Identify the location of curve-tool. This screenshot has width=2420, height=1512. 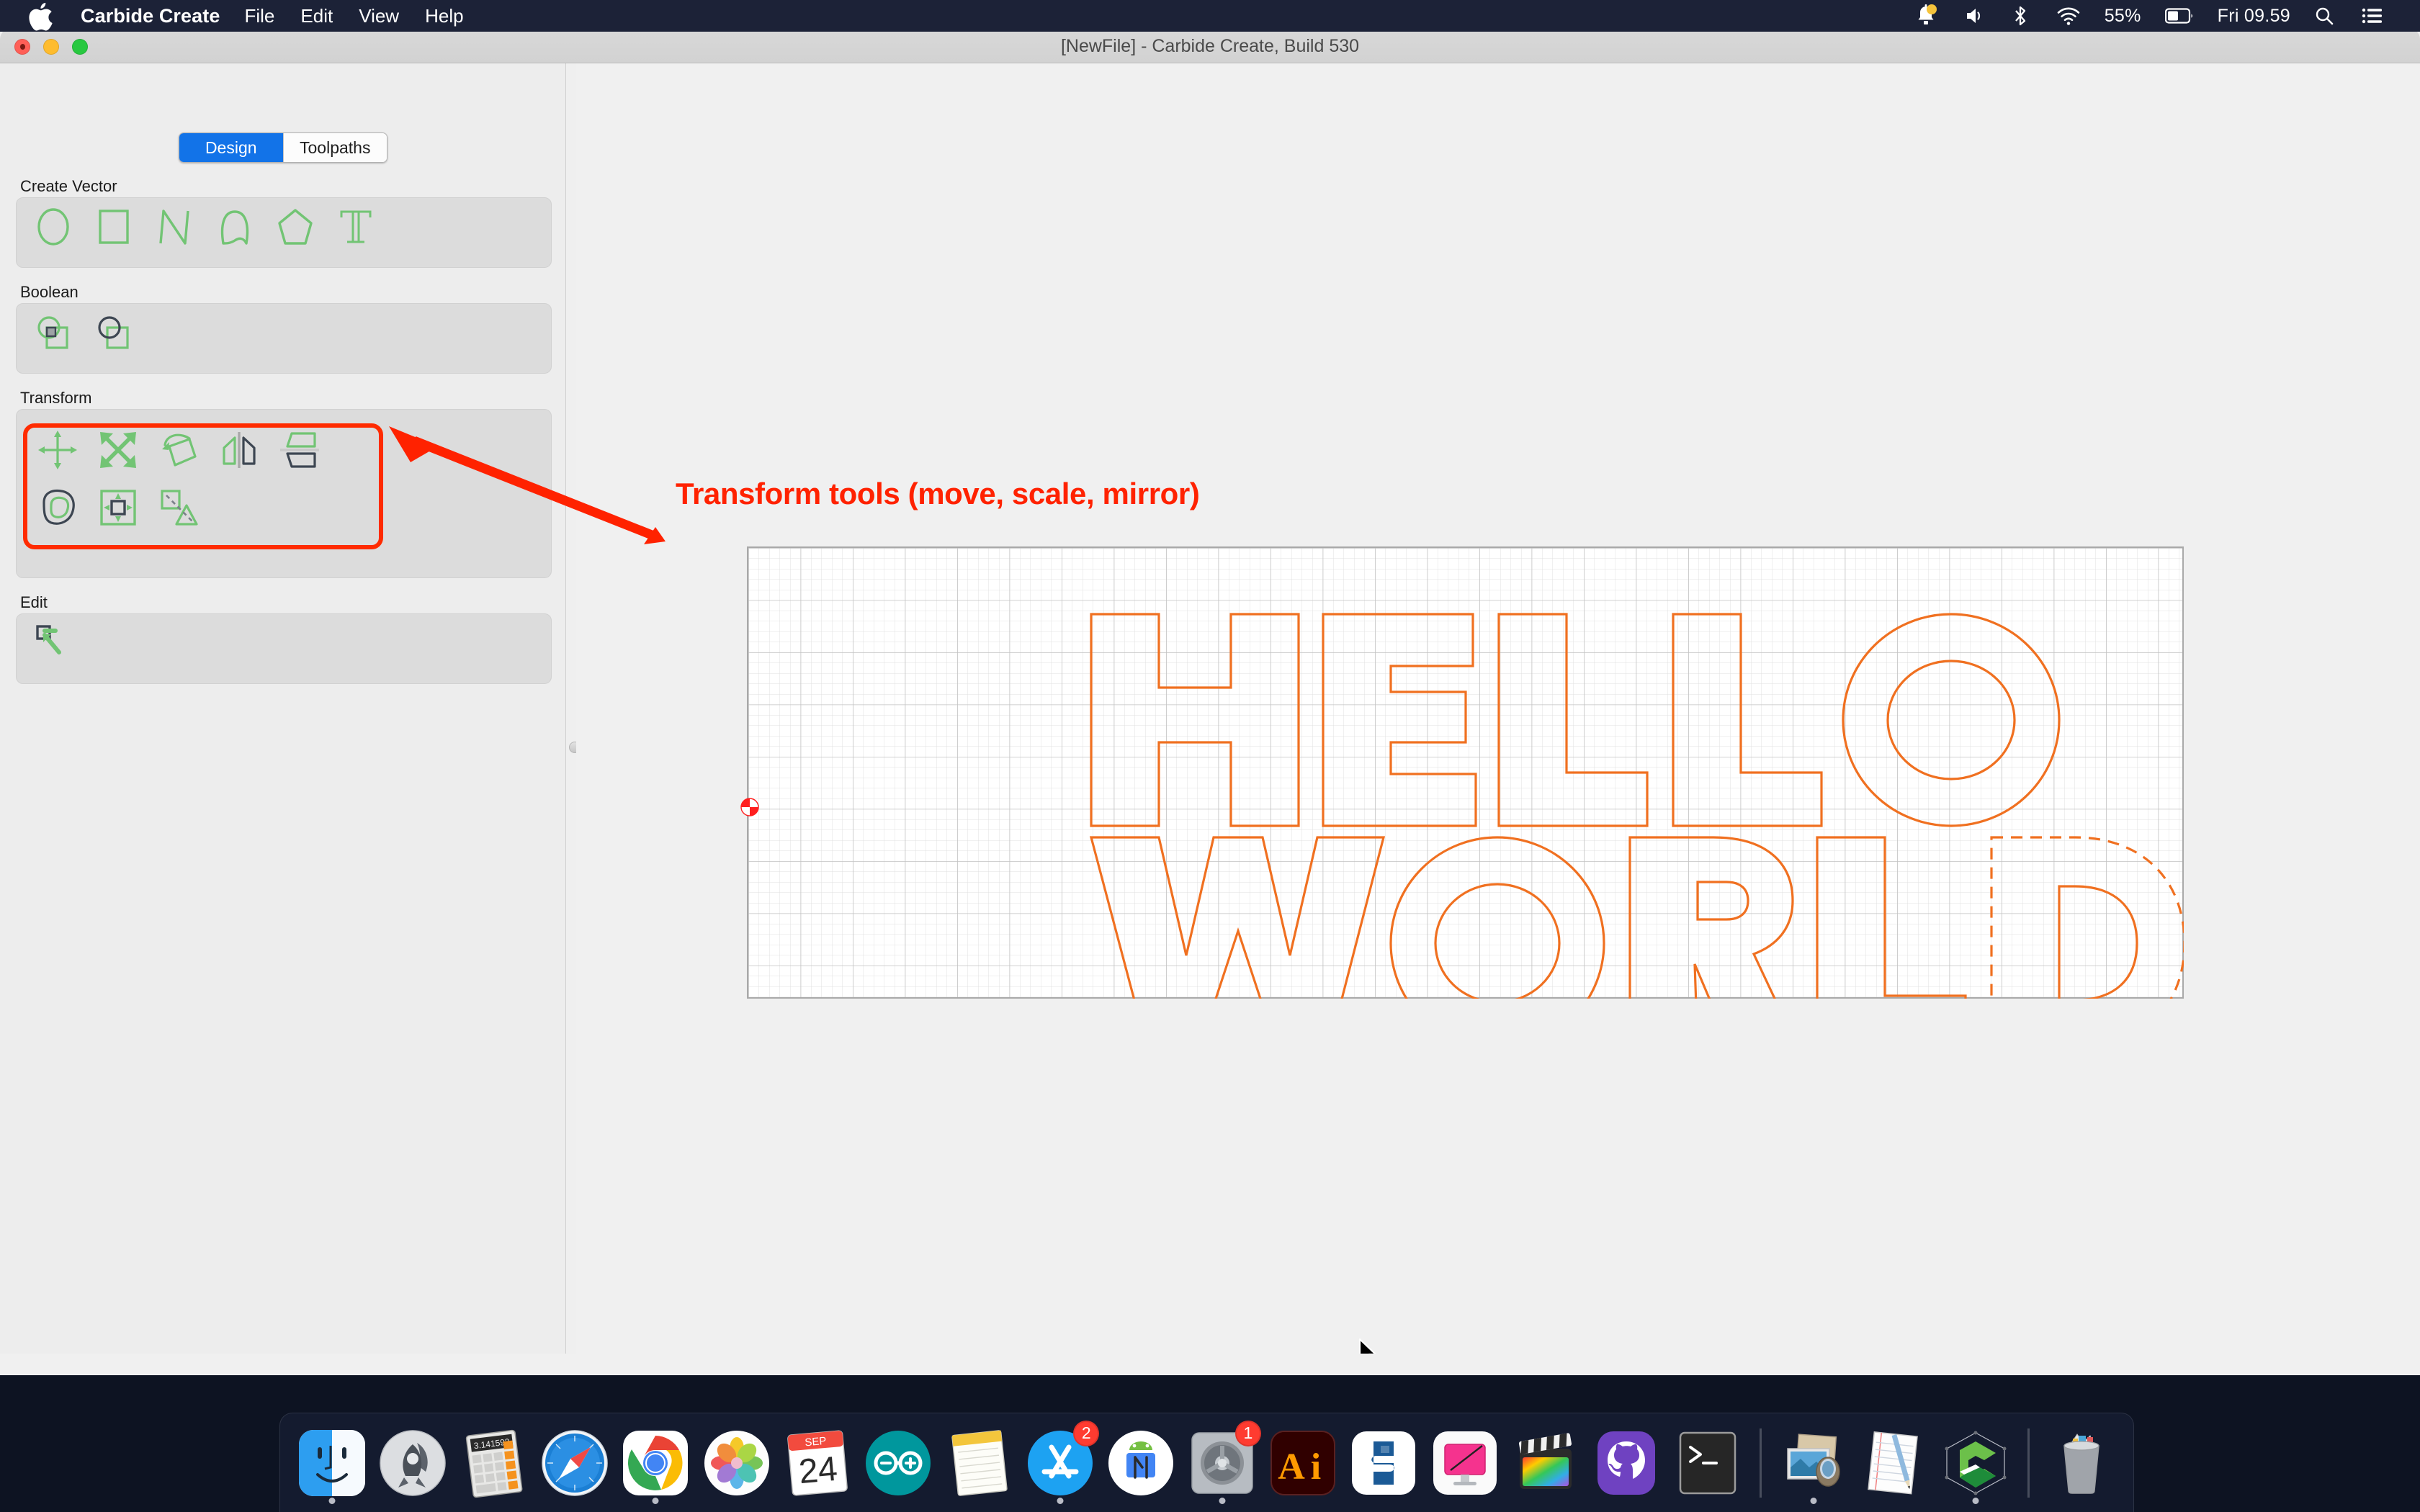
(235, 226).